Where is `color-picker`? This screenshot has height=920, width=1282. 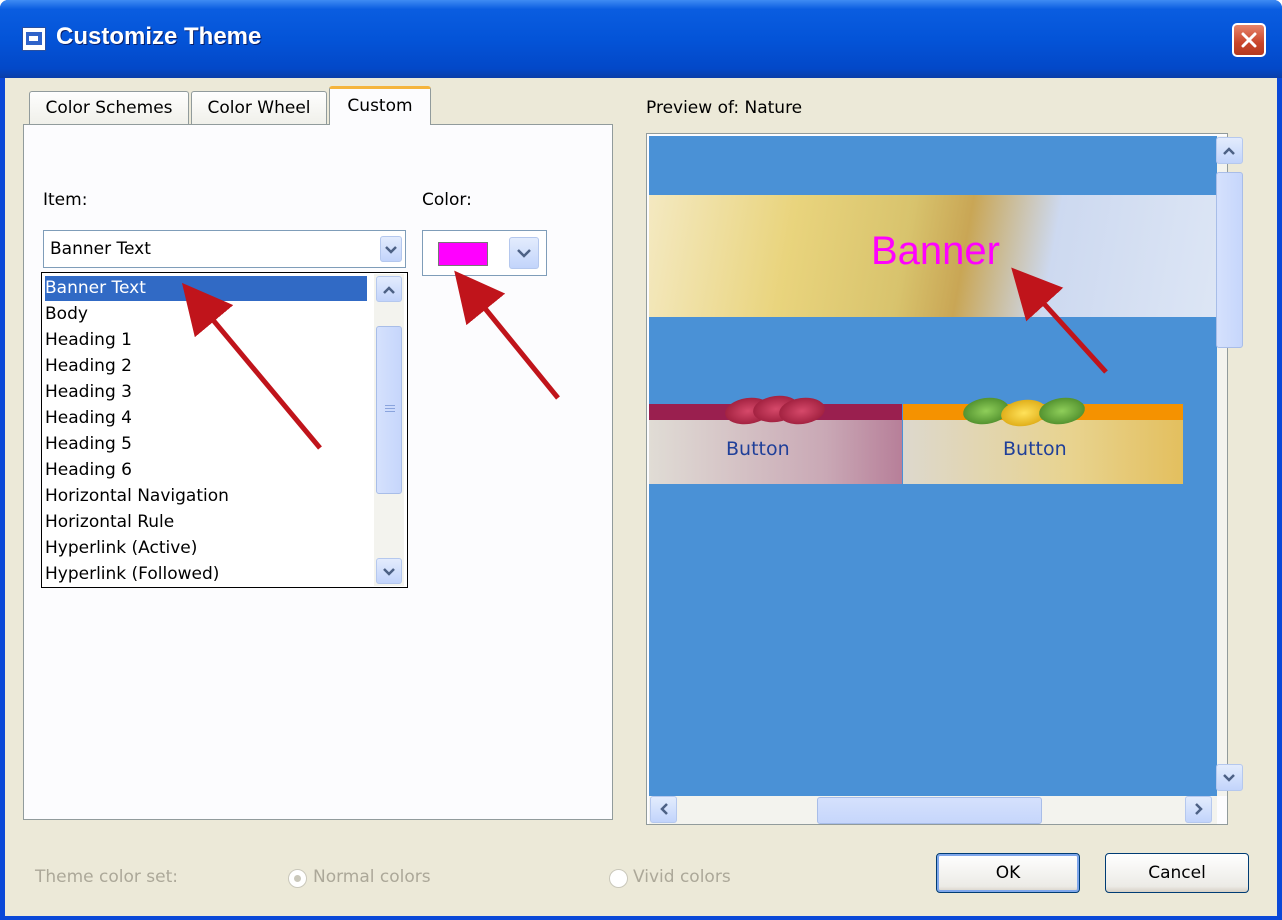
color-picker is located at coordinates (484, 253).